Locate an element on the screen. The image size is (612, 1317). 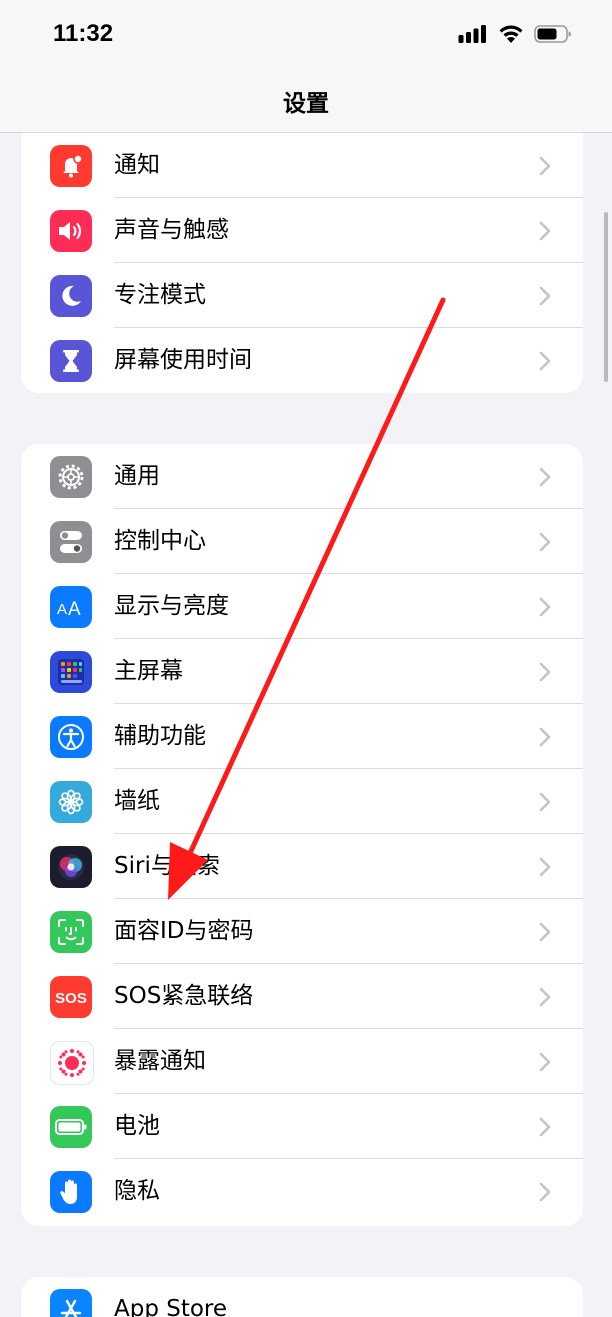
settings-row-screen-time: 屏幕使用时间 is located at coordinates (302, 360).